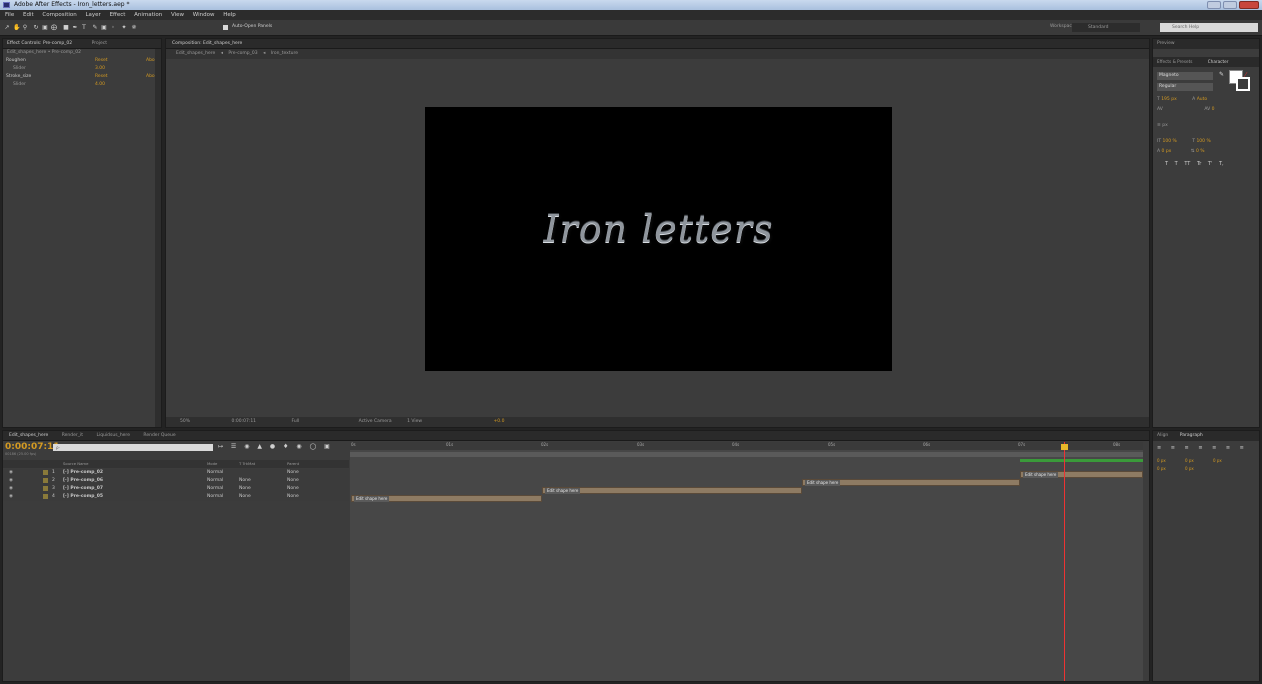  I want to click on pen-tool-icon: ✒, so click(75, 27).